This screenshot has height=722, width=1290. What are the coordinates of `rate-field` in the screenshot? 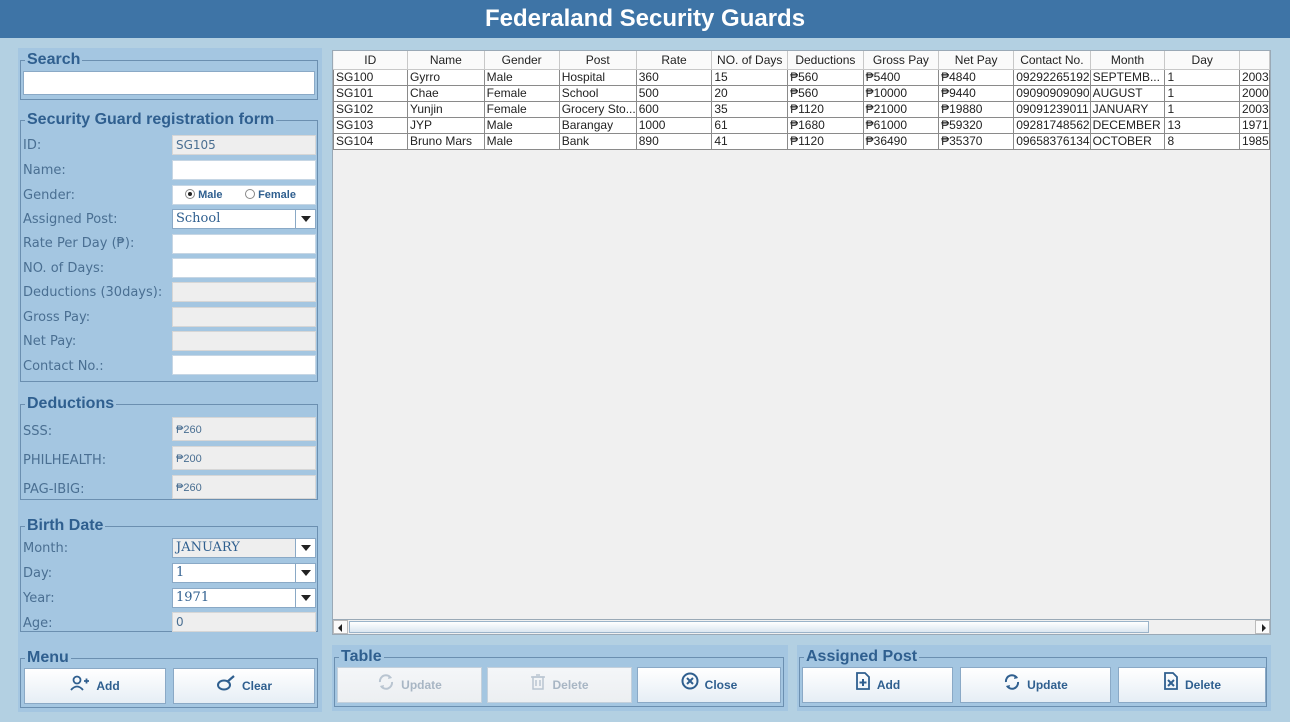 It's located at (244, 244).